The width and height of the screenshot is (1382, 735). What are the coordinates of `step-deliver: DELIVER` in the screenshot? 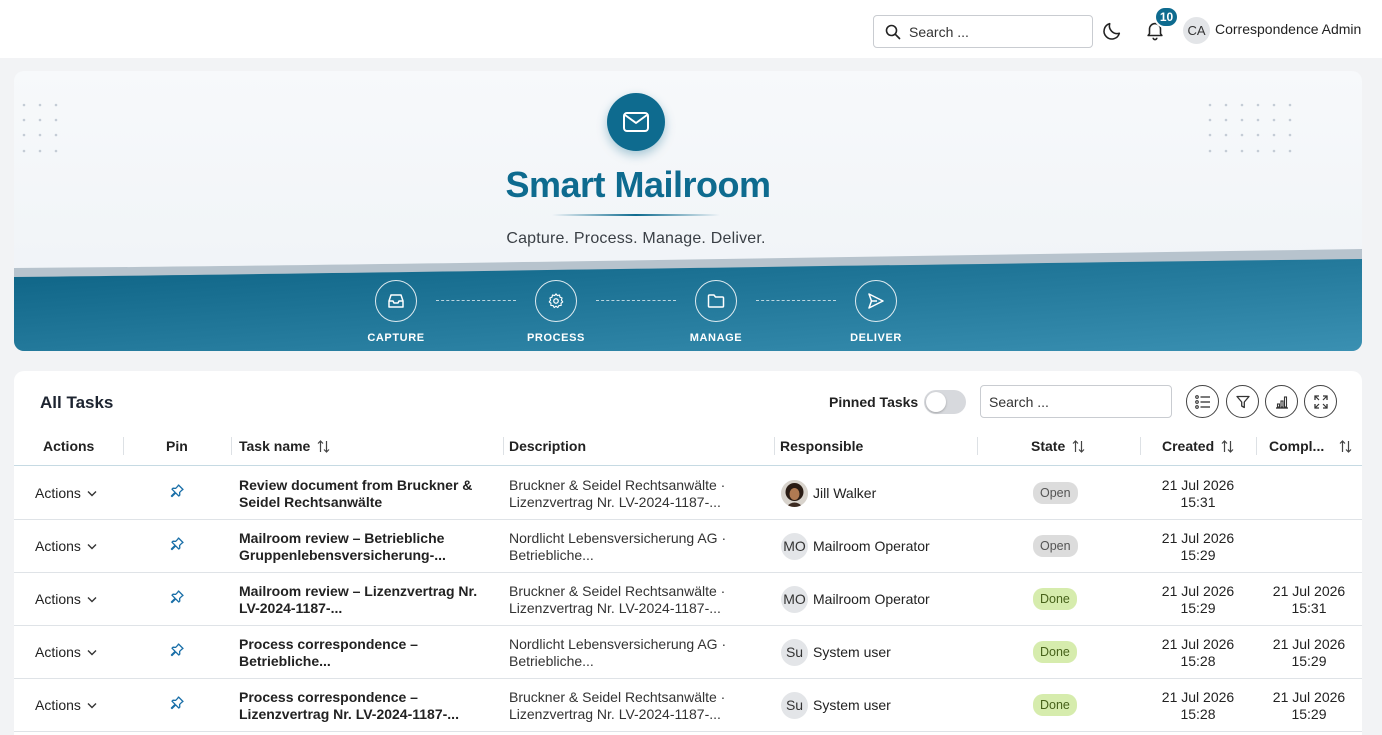 It's located at (876, 312).